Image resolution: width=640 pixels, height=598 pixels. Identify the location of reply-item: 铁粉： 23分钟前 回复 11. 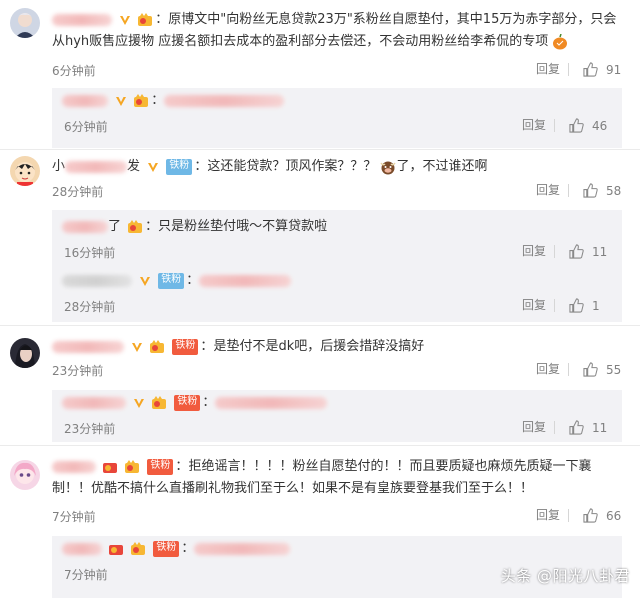
(337, 416).